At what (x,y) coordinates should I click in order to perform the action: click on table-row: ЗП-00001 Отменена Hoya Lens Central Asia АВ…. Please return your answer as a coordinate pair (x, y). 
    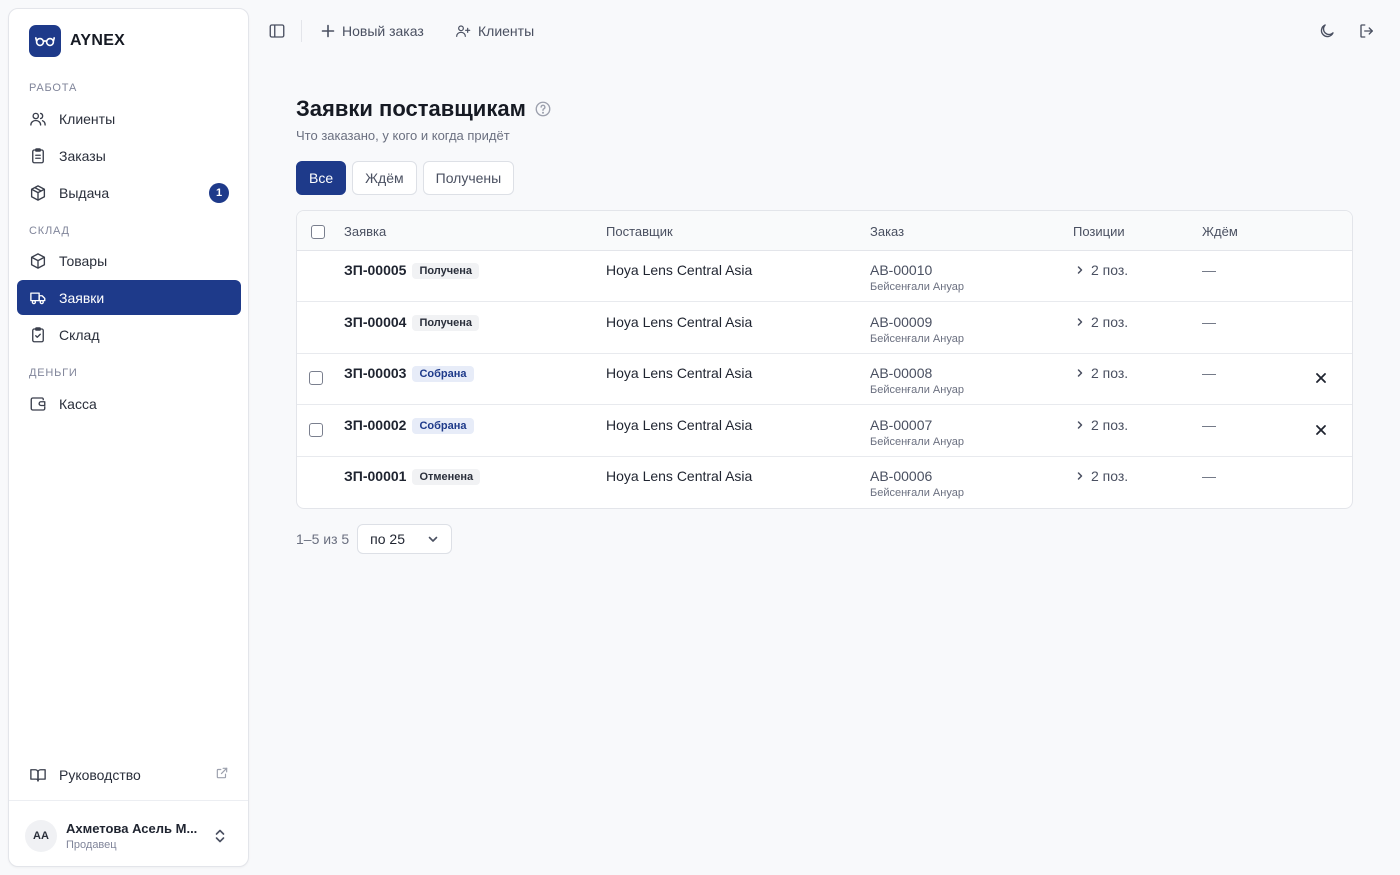
    Looking at the image, I should click on (824, 482).